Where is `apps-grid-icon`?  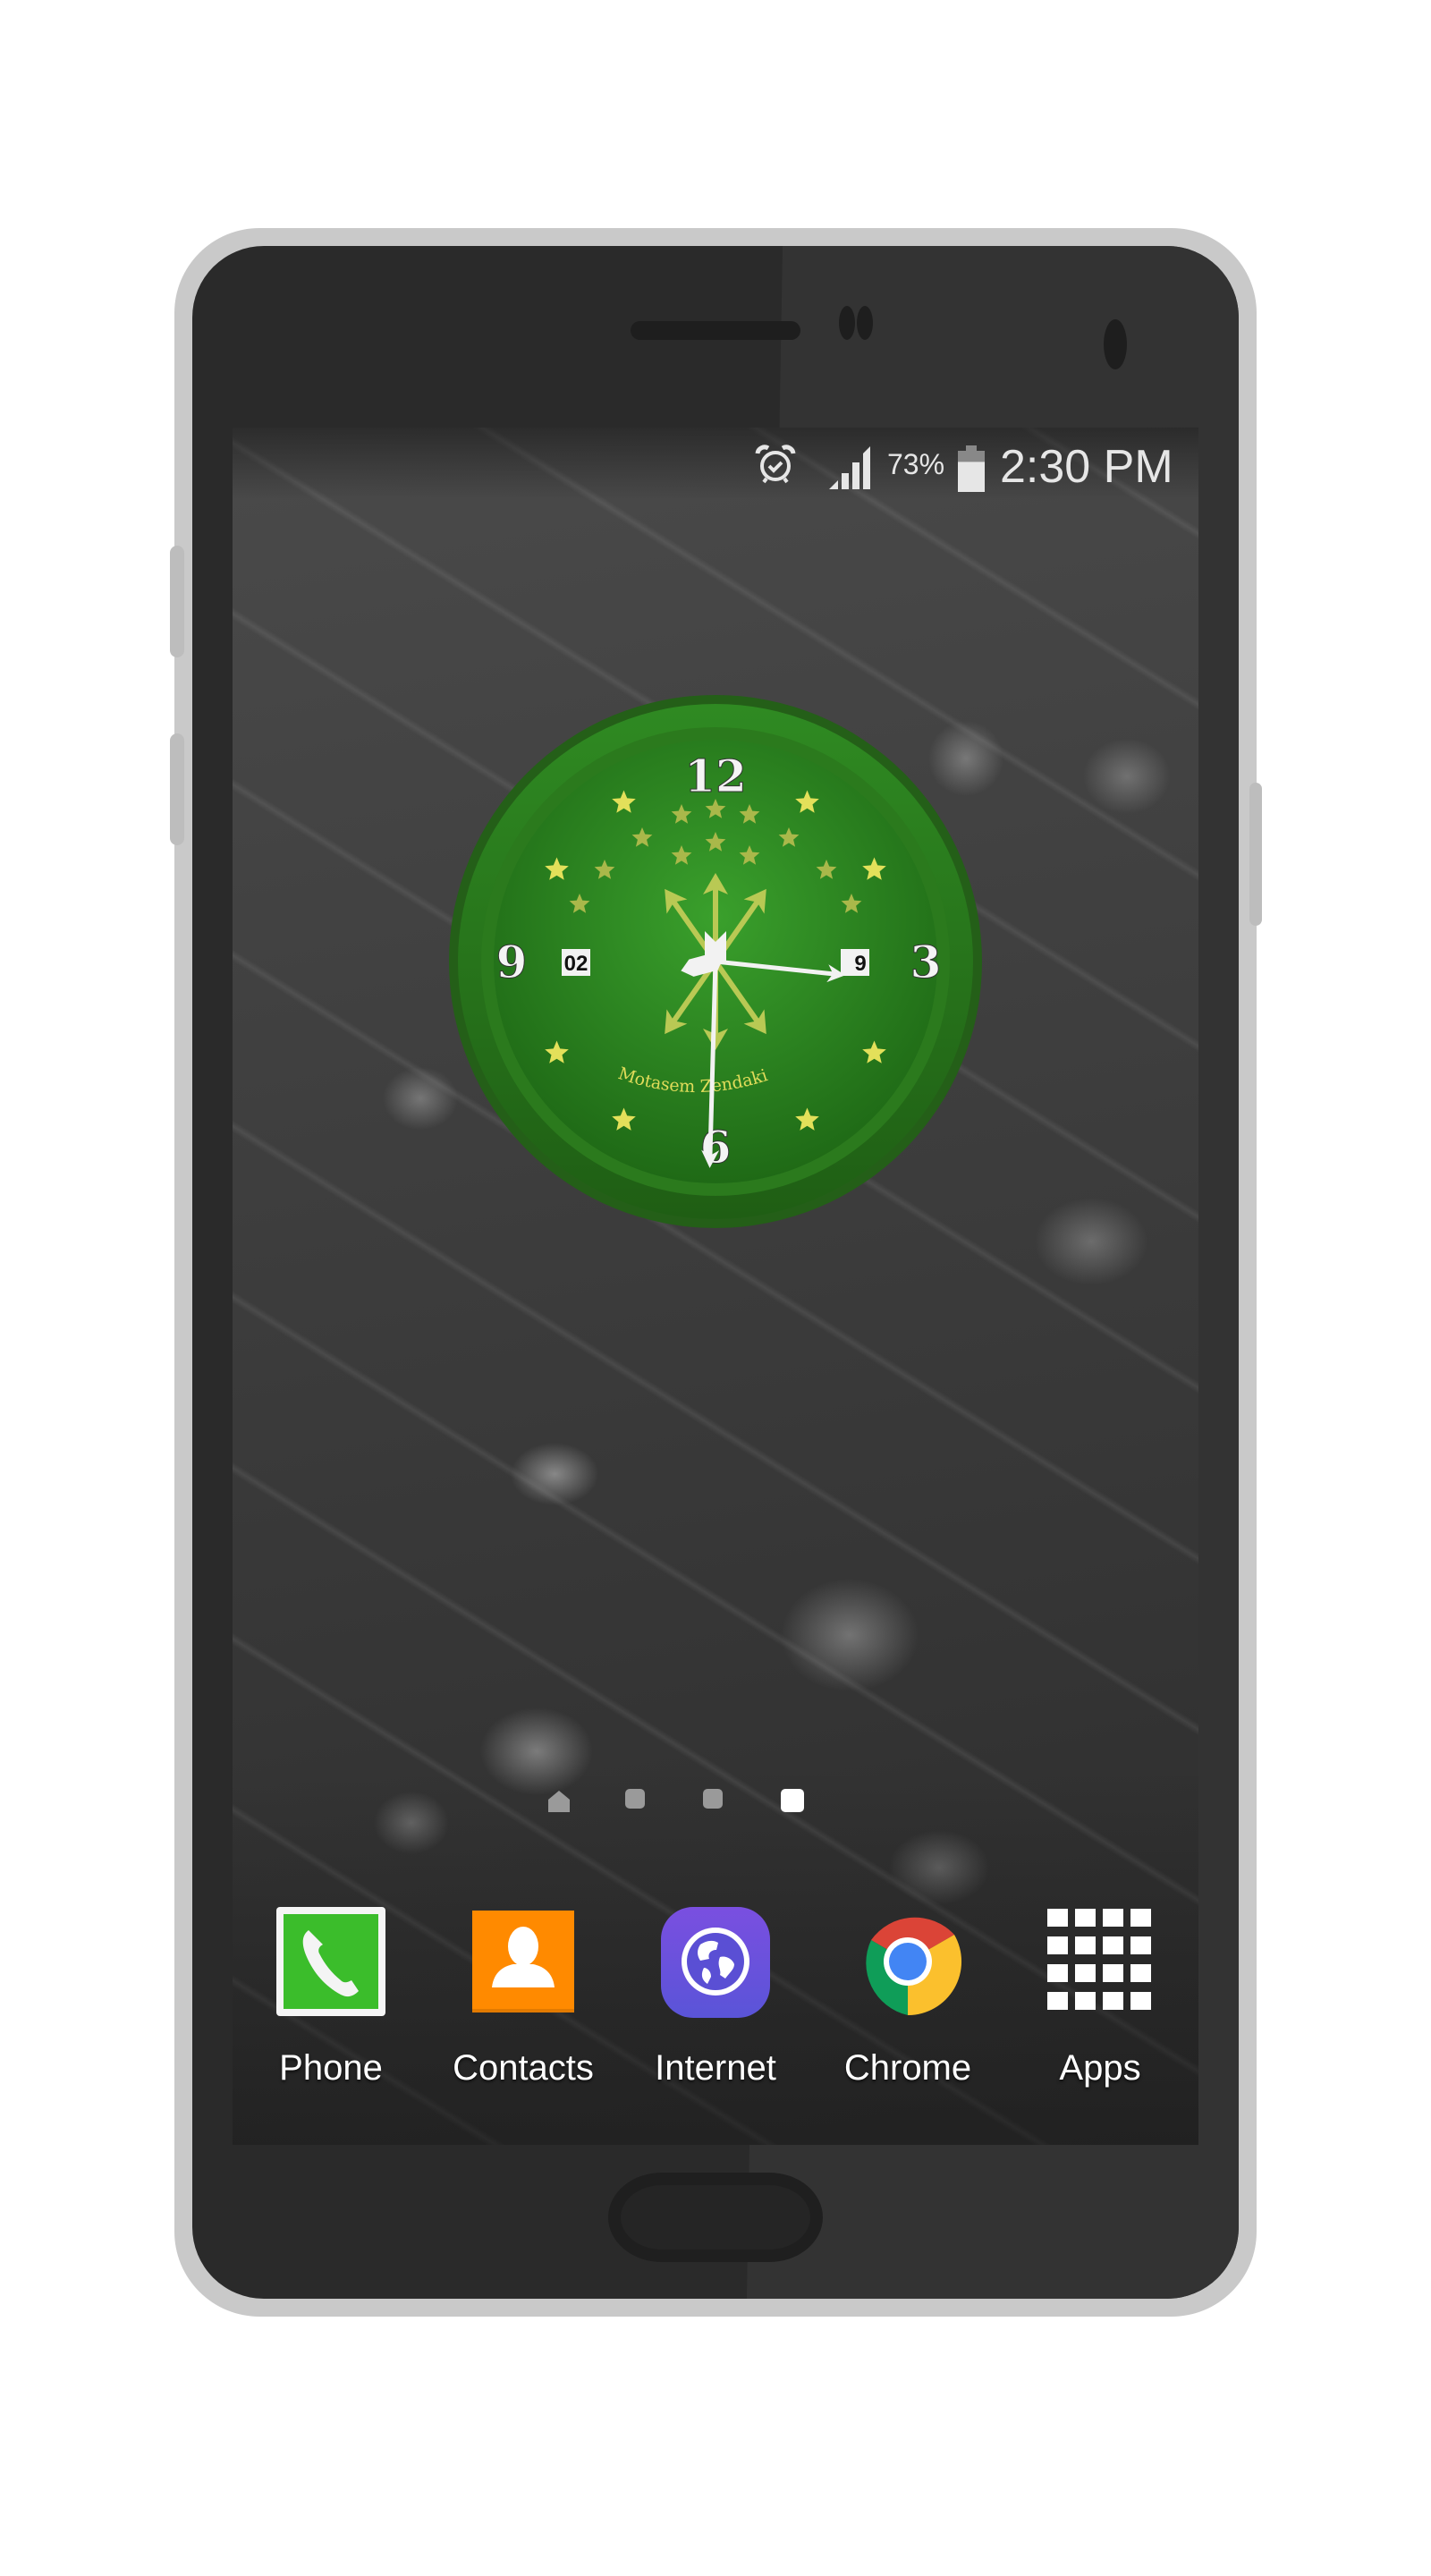 apps-grid-icon is located at coordinates (1099, 1959).